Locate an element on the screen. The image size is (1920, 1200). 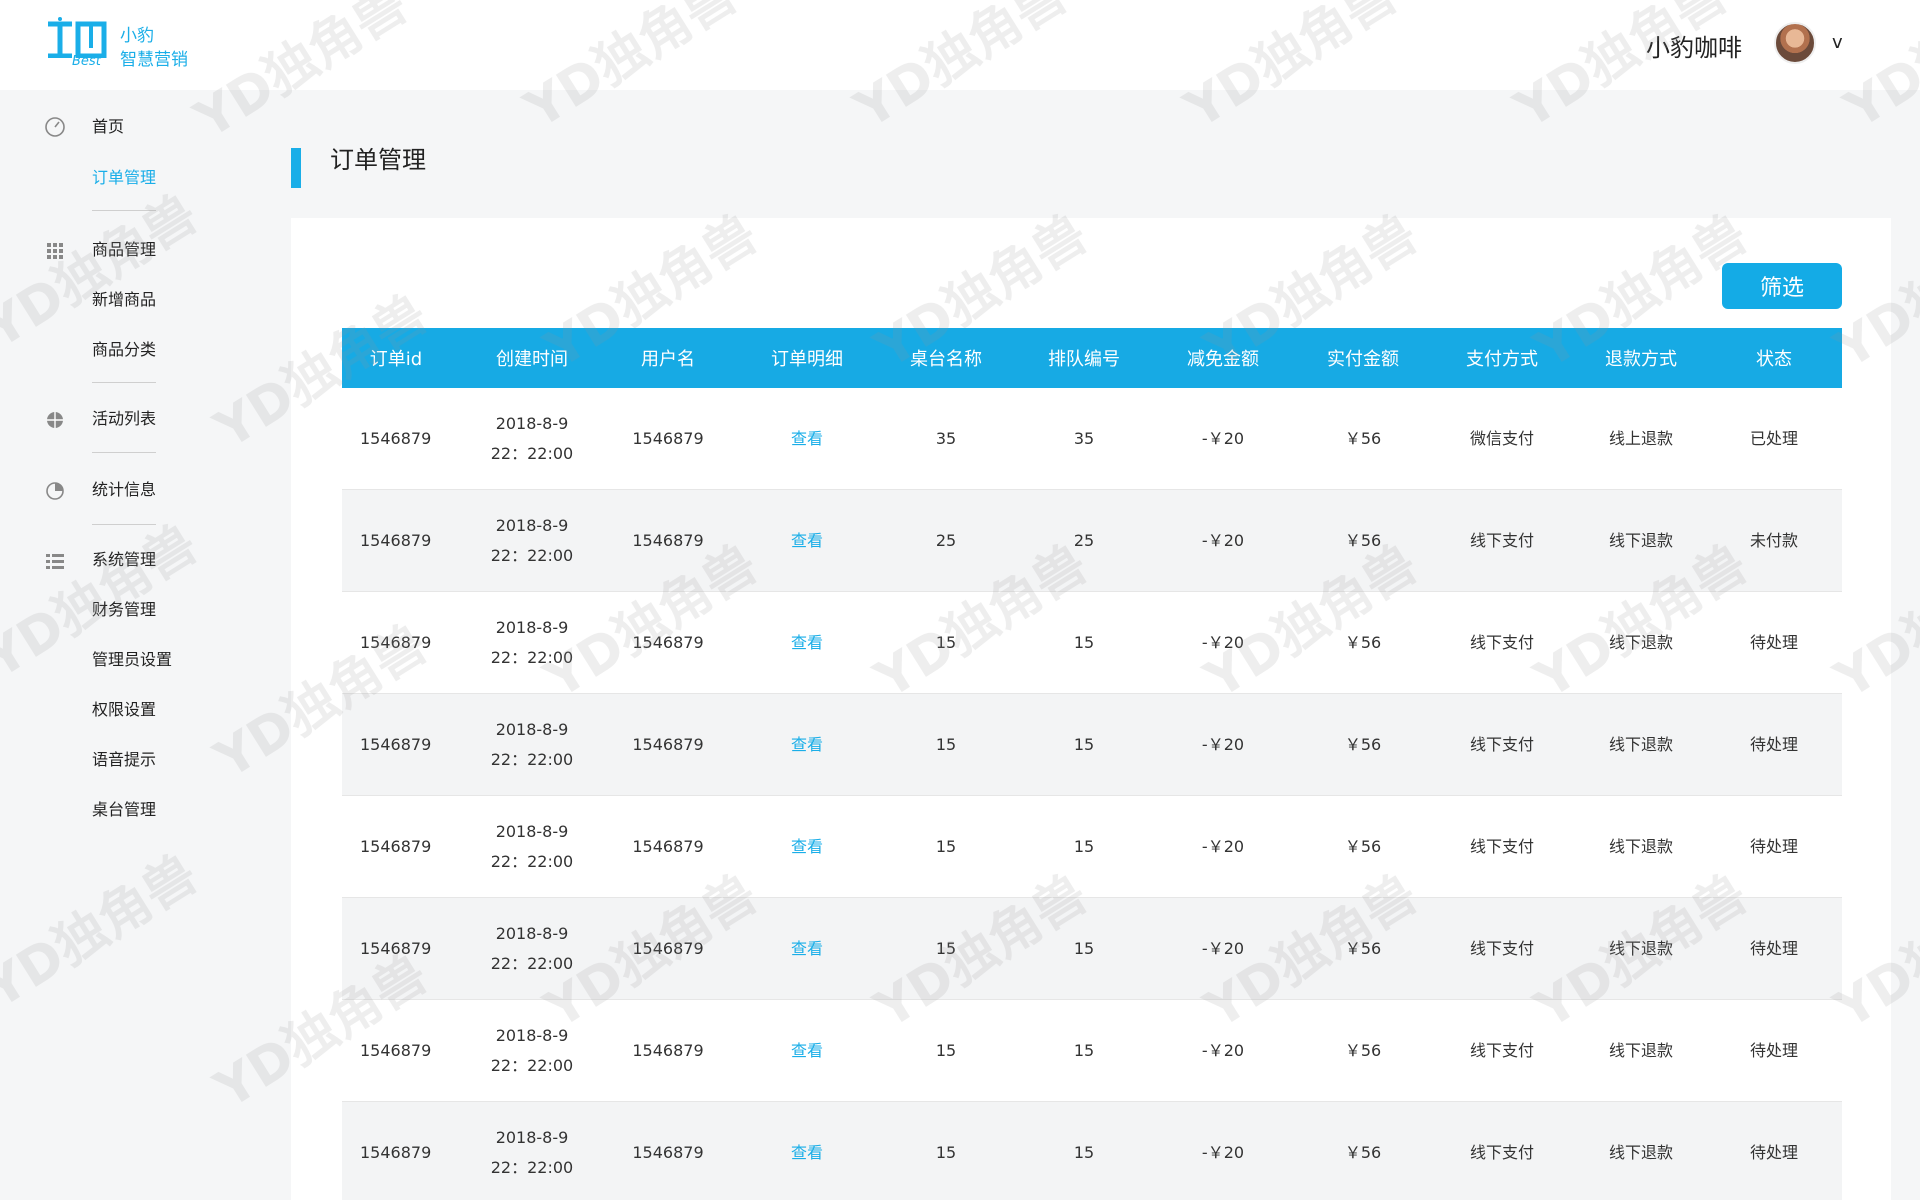
logo-text: 小豹 智慧营销 is located at coordinates (154, 48).